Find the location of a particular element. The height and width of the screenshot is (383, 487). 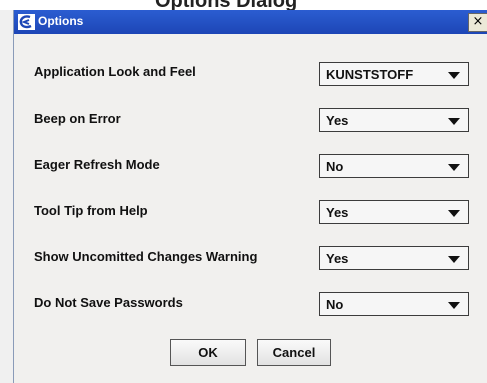

eager-refresh-dropdown: No is located at coordinates (394, 166).